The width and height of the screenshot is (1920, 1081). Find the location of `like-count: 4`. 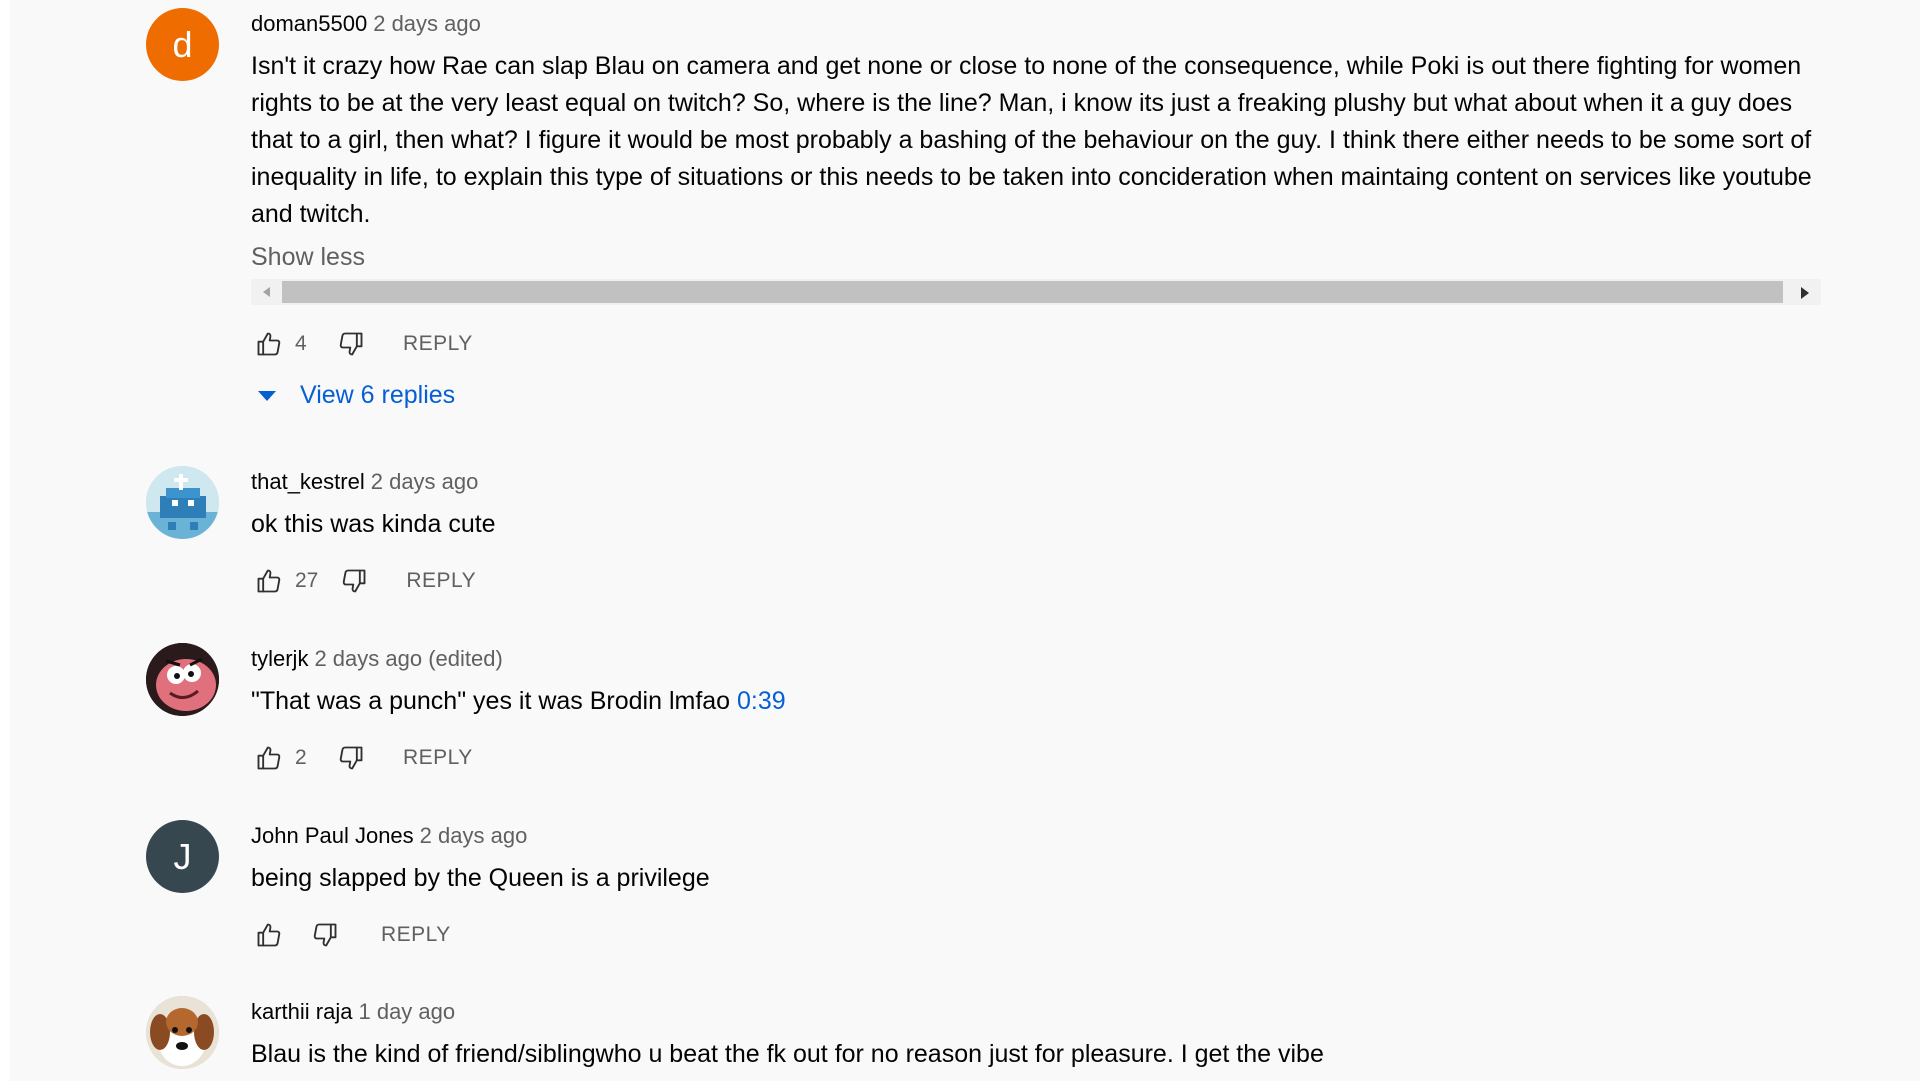

like-count: 4 is located at coordinates (301, 343).